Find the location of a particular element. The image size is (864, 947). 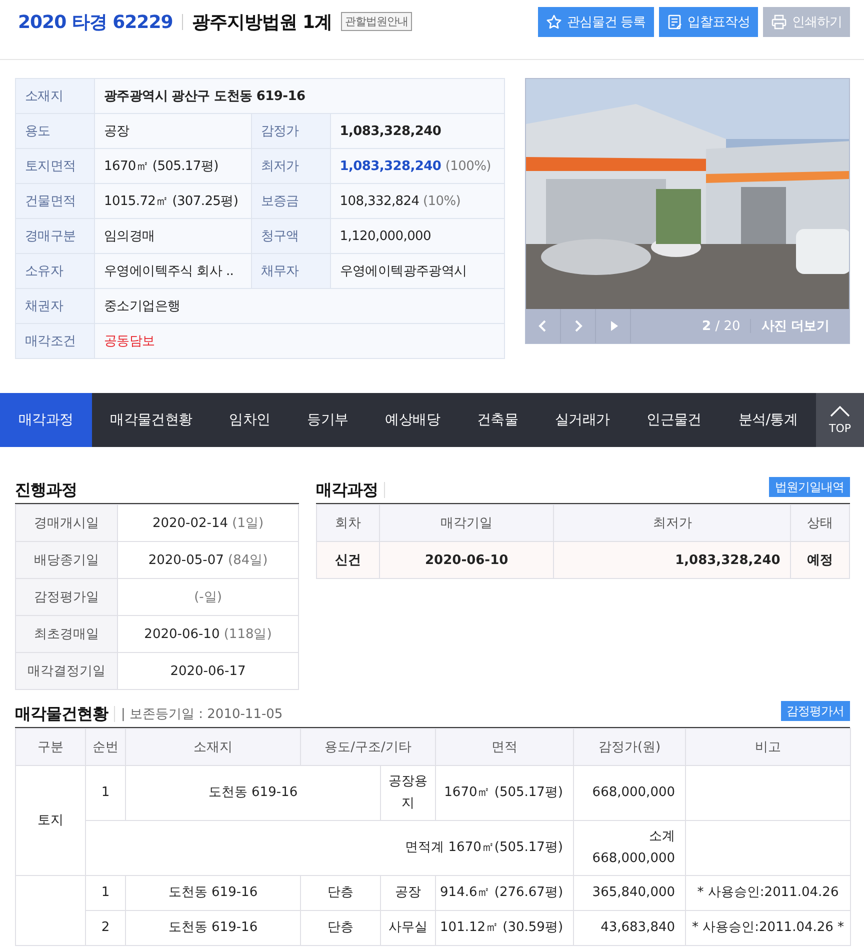

field-label: 감정평가일 is located at coordinates (67, 597).